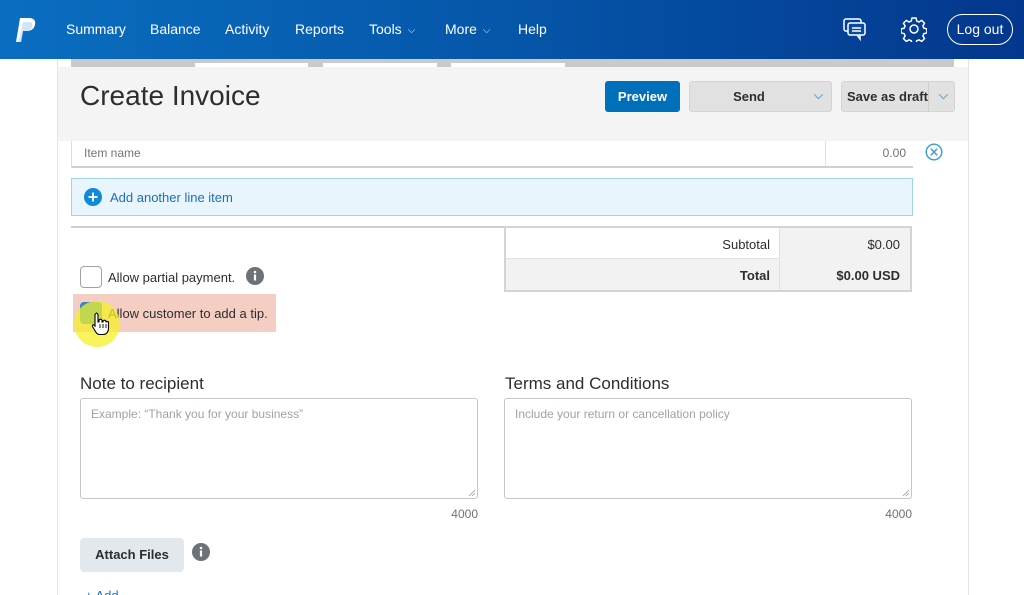 Image resolution: width=1024 pixels, height=595 pixels. I want to click on gear-icon, so click(914, 29).